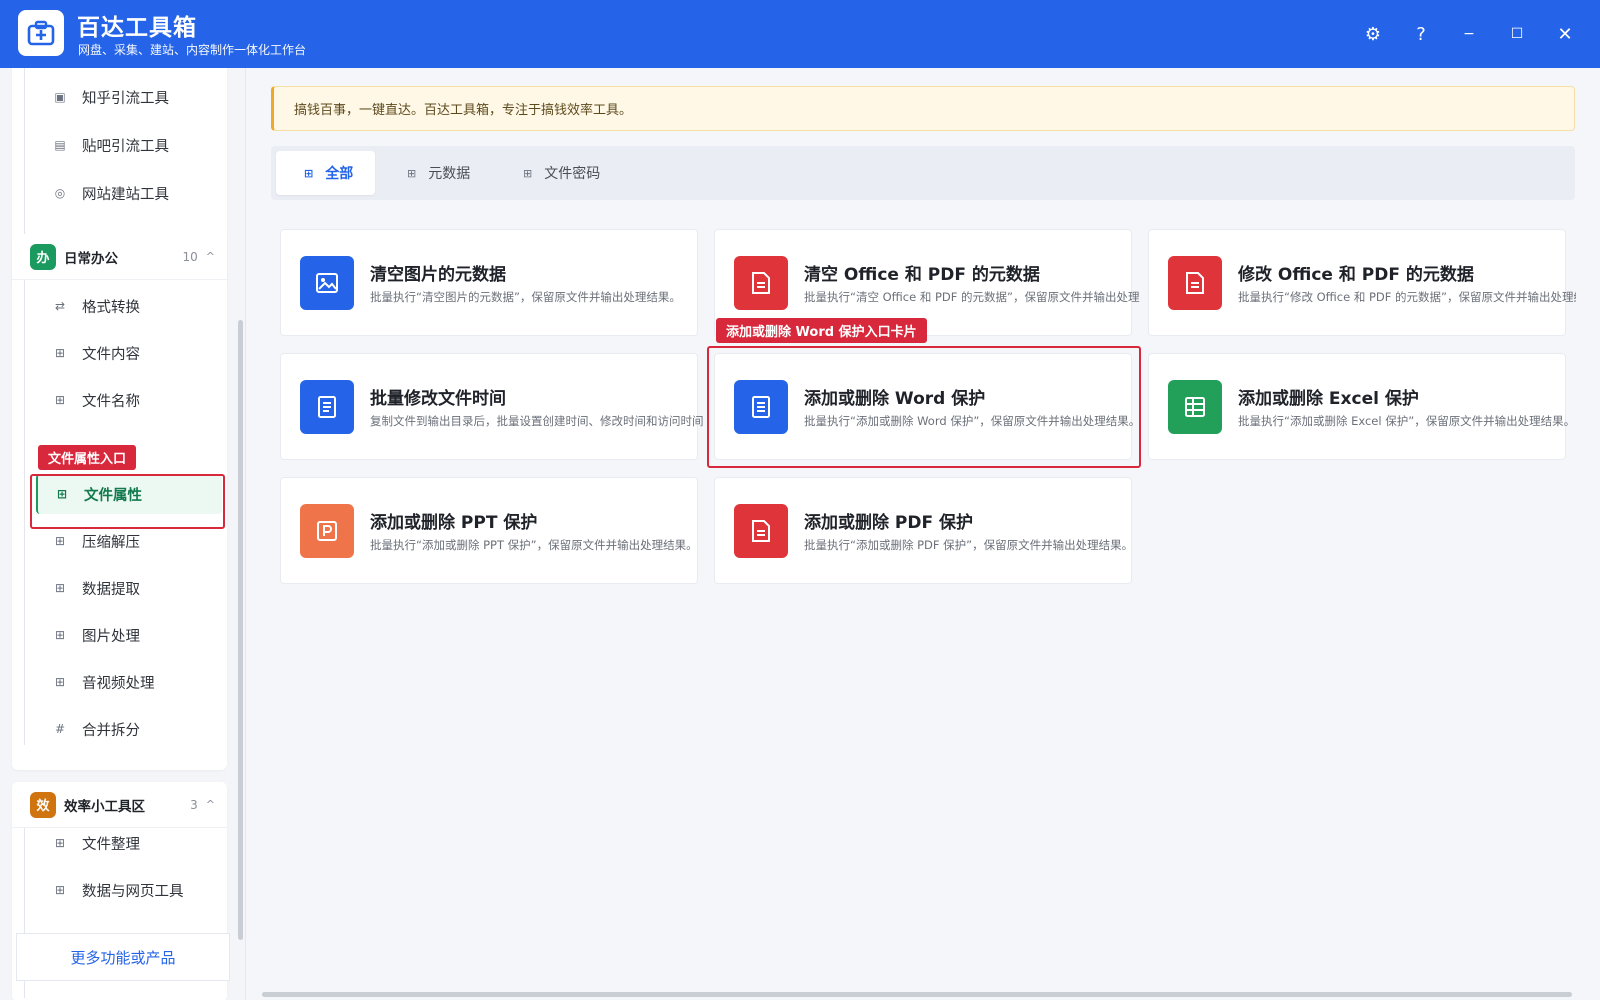 This screenshot has height=1000, width=1600. I want to click on sidebar-item-label: 文件内容, so click(111, 354).